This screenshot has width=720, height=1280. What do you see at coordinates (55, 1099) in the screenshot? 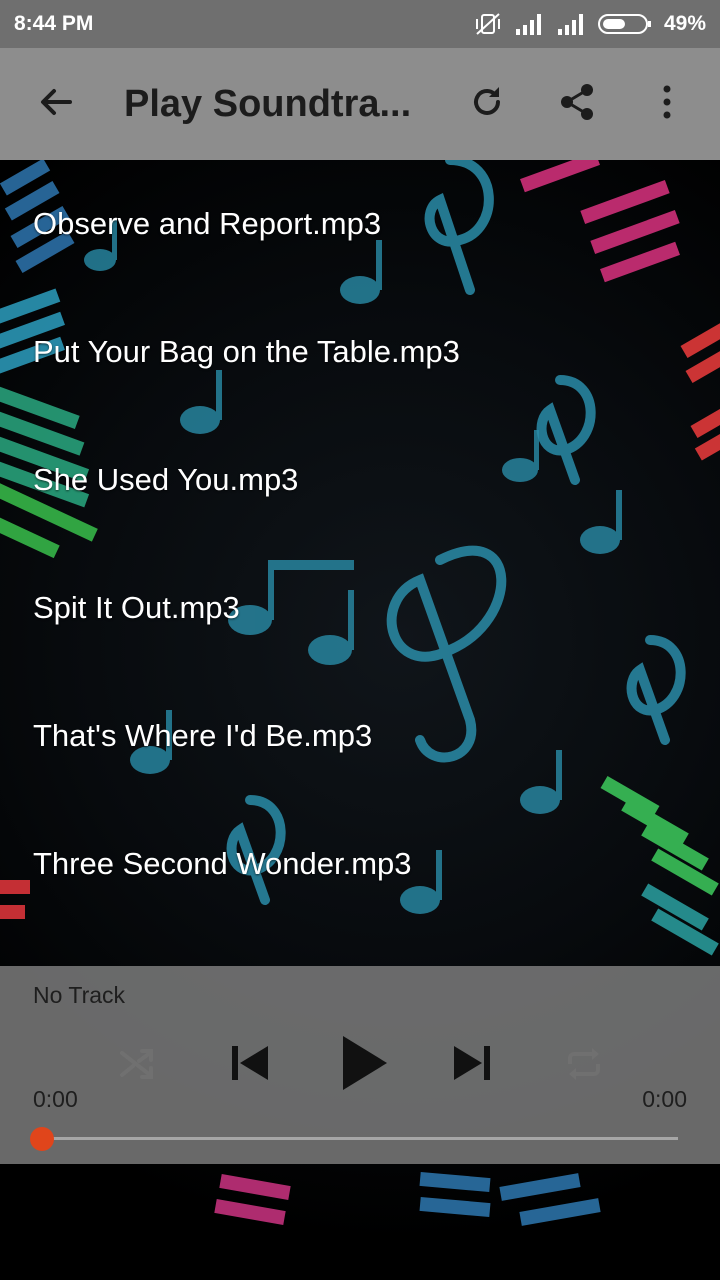
I see `elapsed-time: 0:00` at bounding box center [55, 1099].